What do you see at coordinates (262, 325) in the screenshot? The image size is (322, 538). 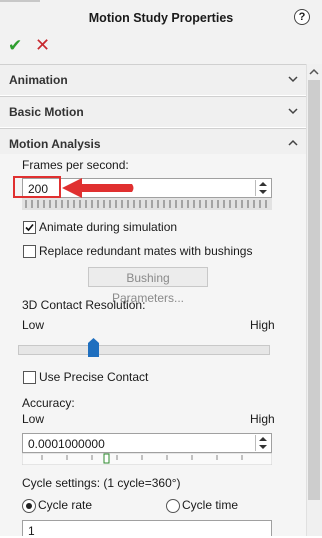 I see `contact-high-label: High` at bounding box center [262, 325].